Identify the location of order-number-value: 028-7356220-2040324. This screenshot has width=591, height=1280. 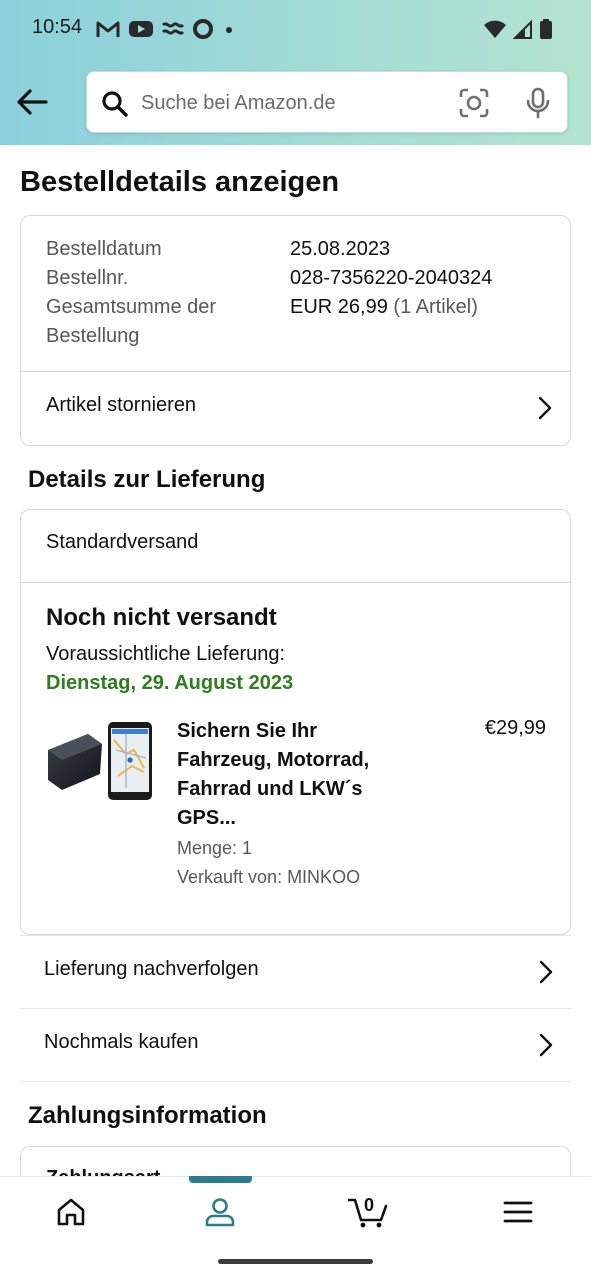
(391, 278).